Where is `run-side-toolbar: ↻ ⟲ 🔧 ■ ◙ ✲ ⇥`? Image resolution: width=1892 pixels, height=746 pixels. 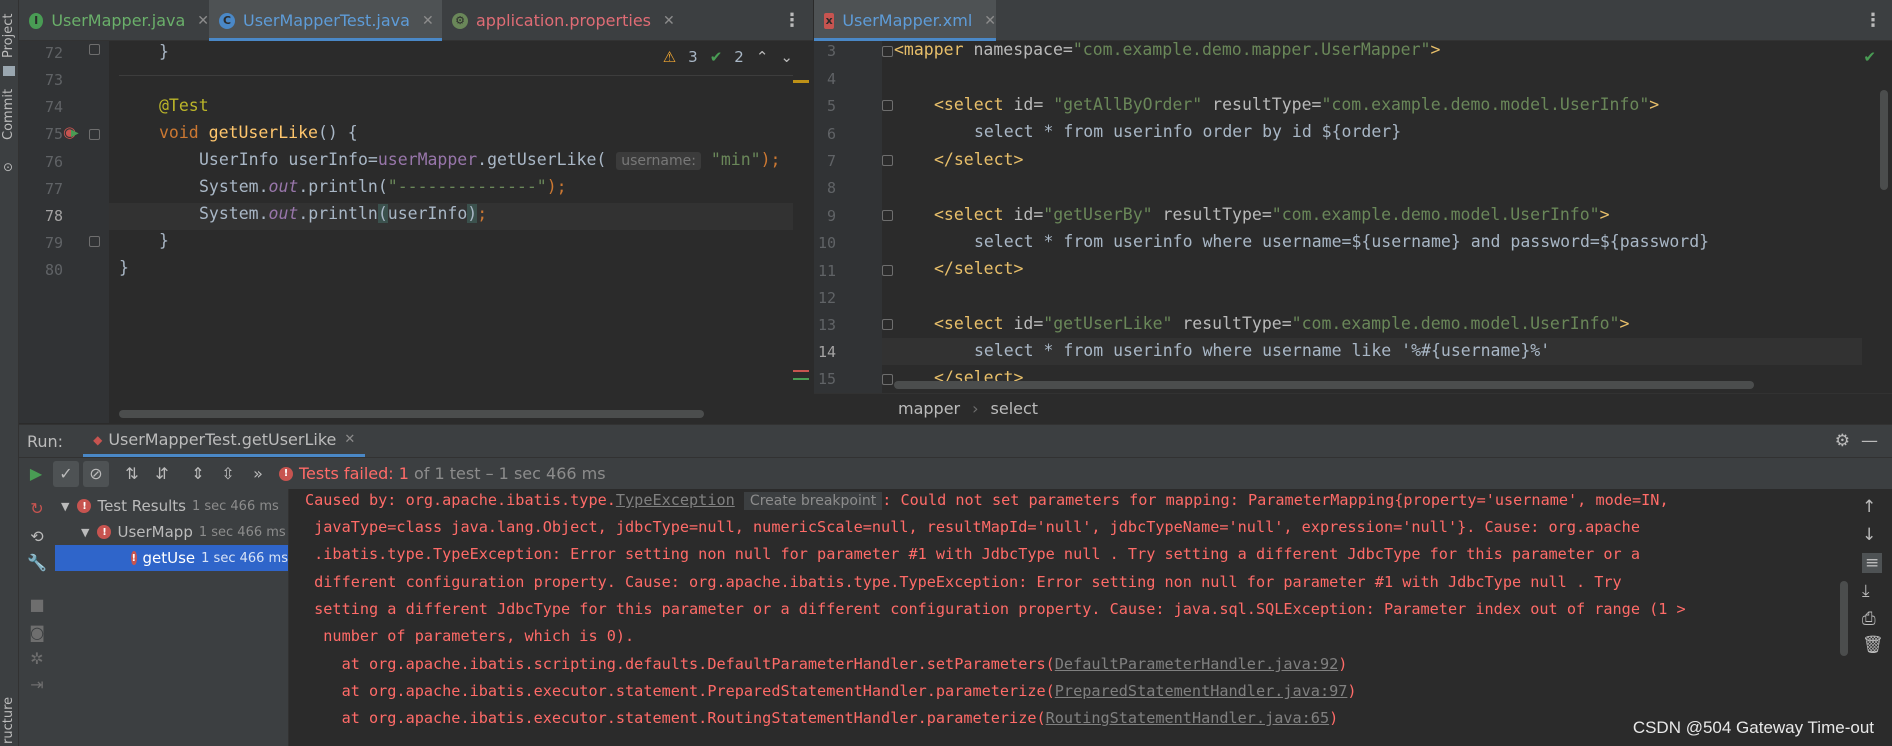 run-side-toolbar: ↻ ⟲ 🔧 ■ ◙ ✲ ⇥ is located at coordinates (37, 617).